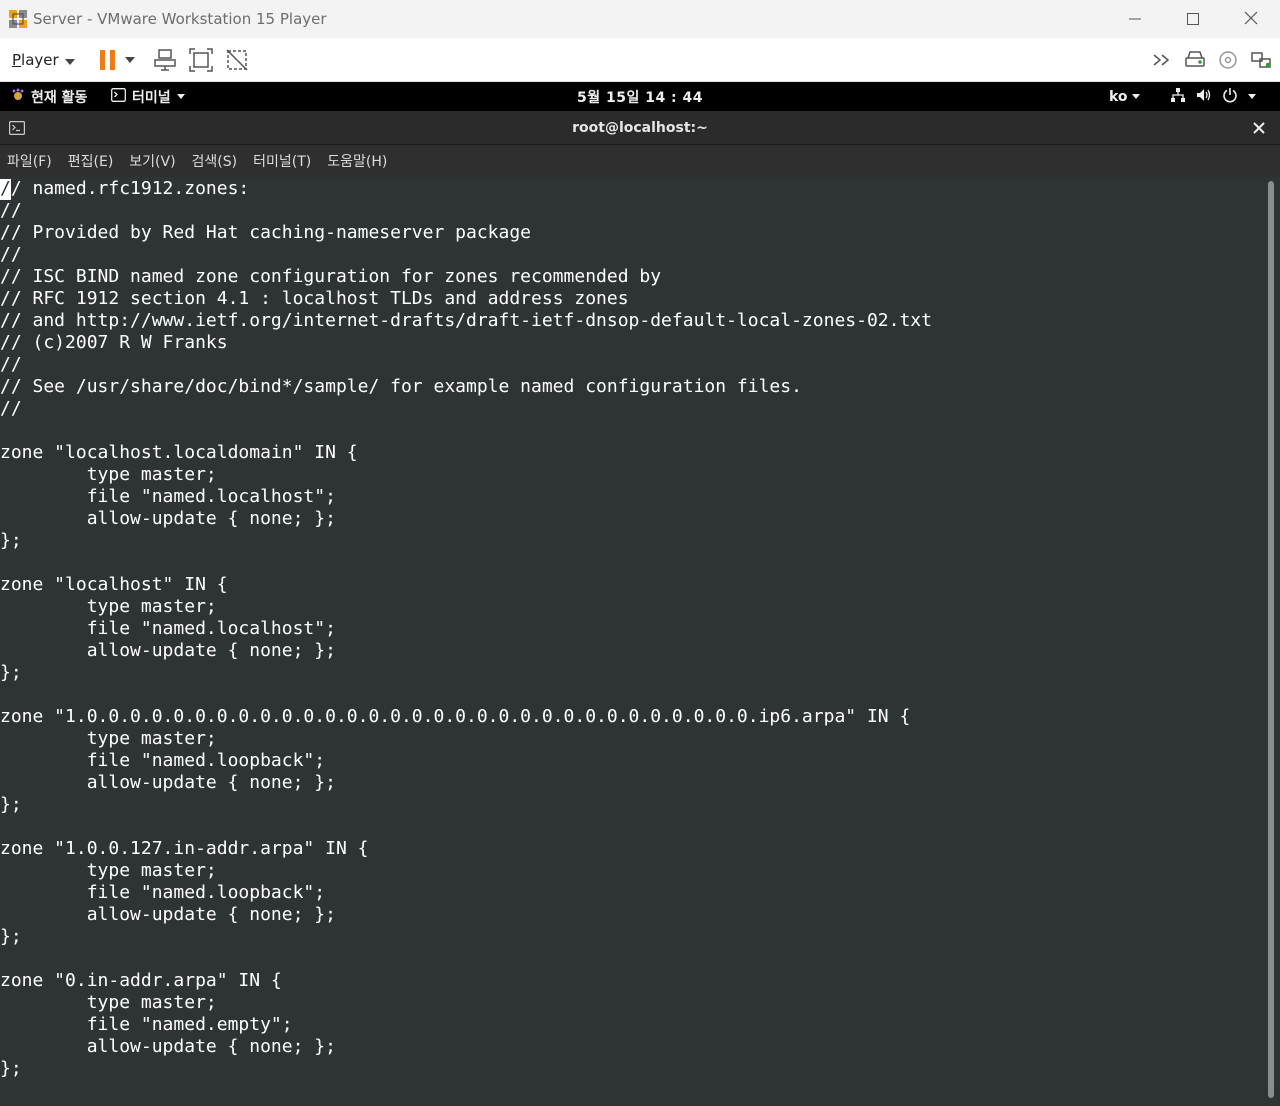  I want to click on gnome-top-bar: 5월 15일 14 : 44 현재 활동 터미널 ko, so click(640, 96).